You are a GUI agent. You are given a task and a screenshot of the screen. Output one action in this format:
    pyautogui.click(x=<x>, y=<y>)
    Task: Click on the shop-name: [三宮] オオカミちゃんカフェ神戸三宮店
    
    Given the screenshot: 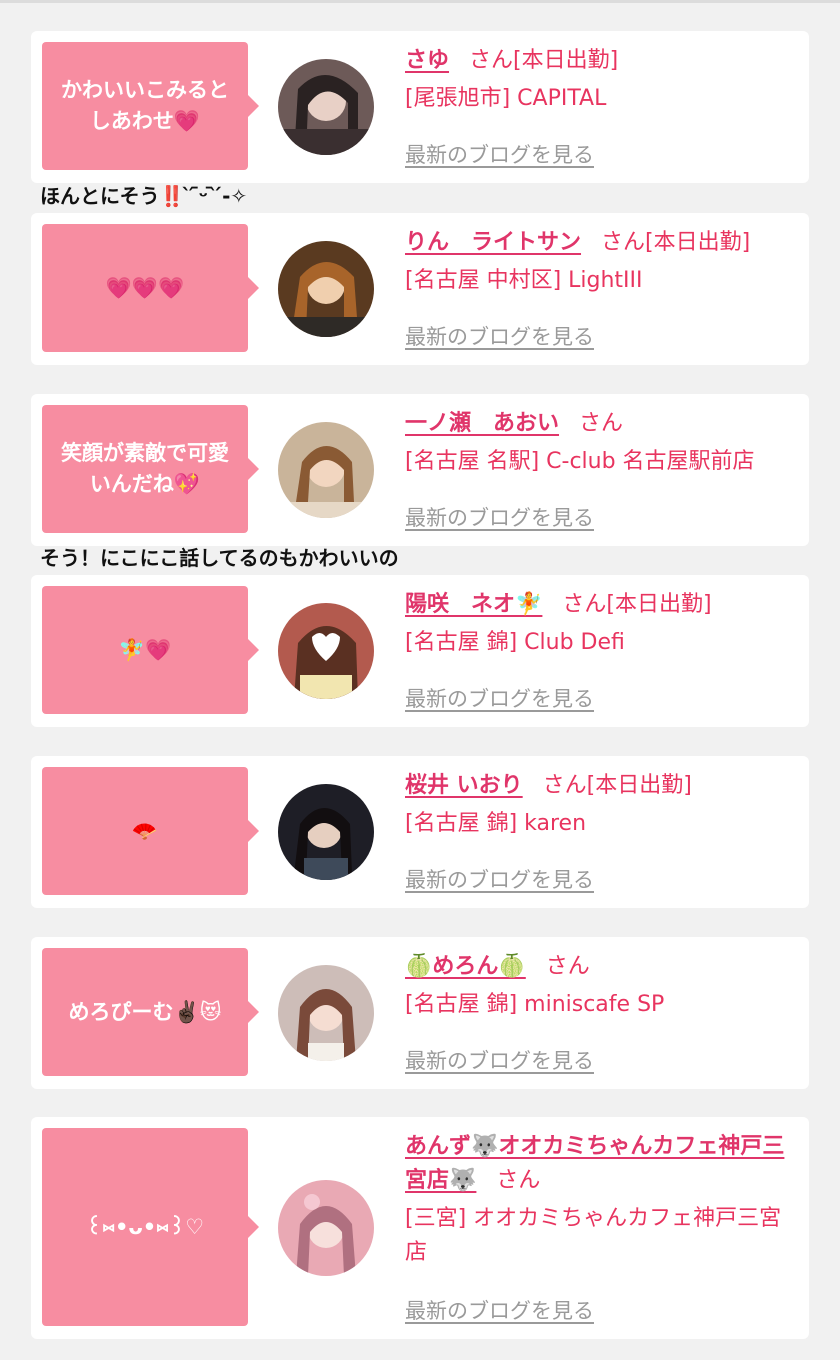 What is the action you would take?
    pyautogui.click(x=593, y=1235)
    